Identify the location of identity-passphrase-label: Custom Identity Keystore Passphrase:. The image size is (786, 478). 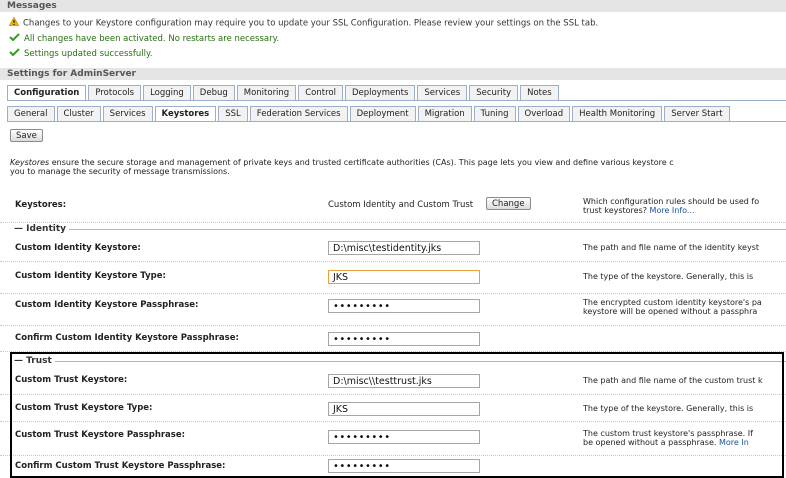
(107, 305).